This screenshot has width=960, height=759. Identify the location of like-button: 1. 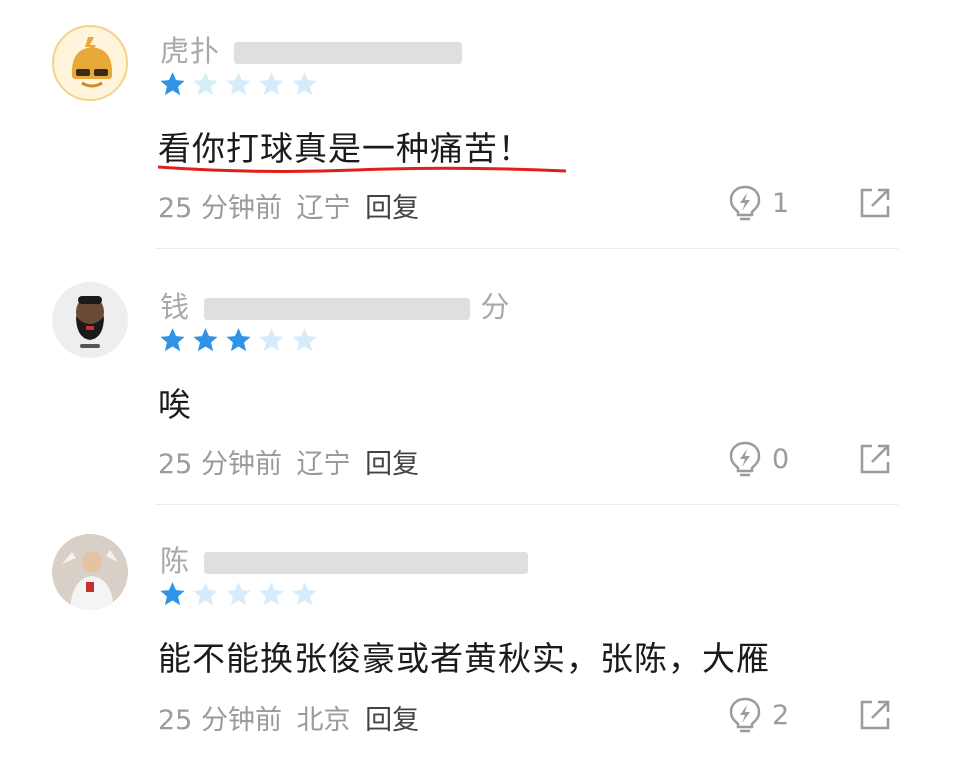
(758, 203).